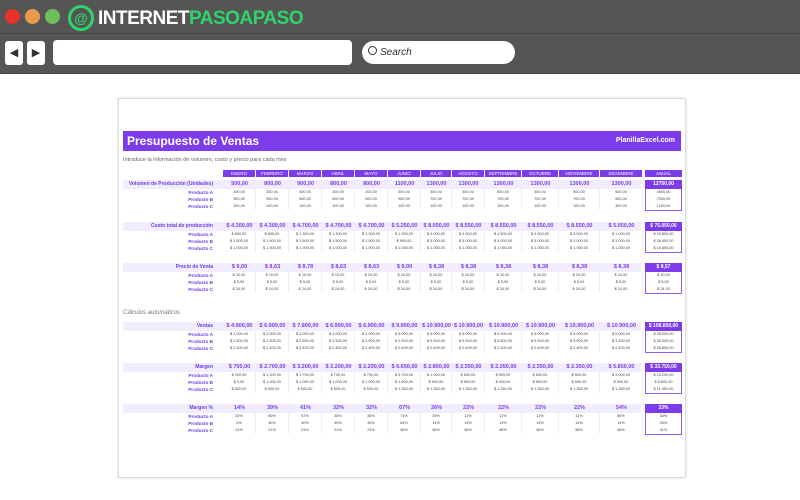 This screenshot has width=800, height=500. What do you see at coordinates (338, 184) in the screenshot?
I see `cell: 800,00` at bounding box center [338, 184].